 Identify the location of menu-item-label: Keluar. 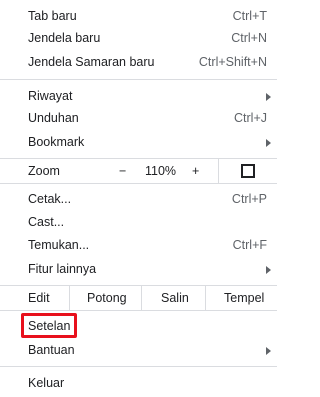
(46, 383).